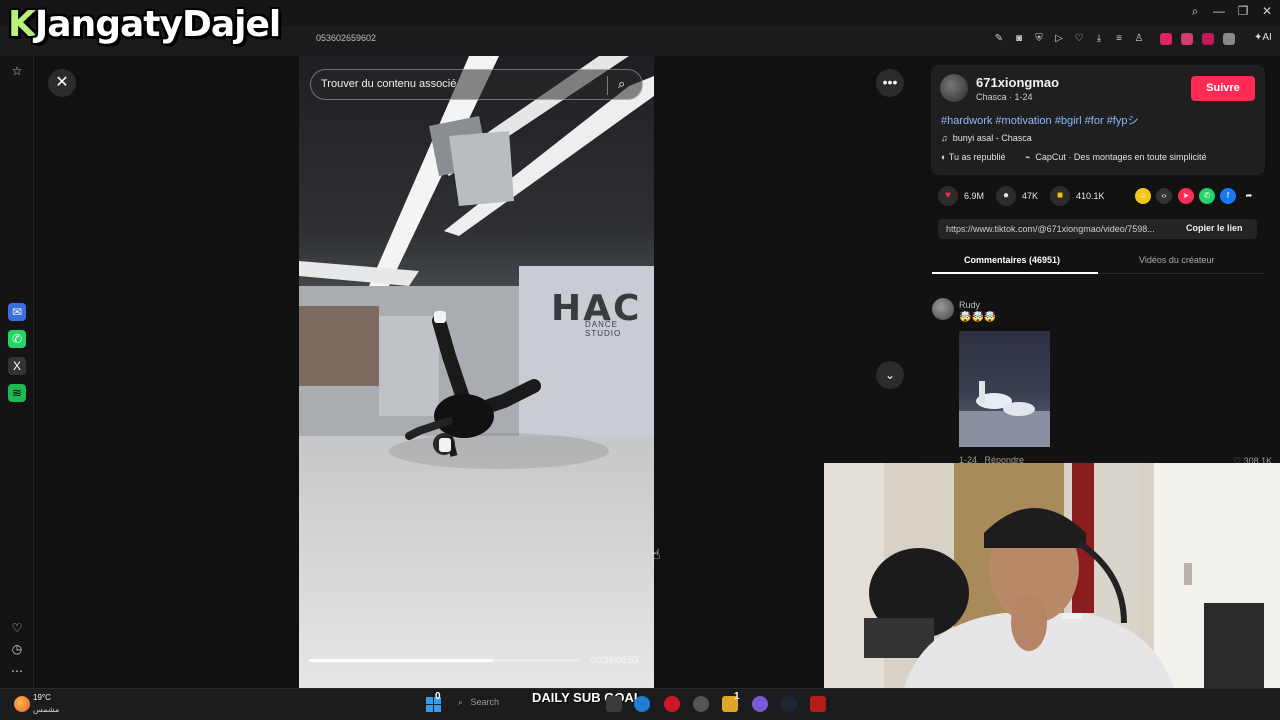  I want to click on opera-icon, so click(672, 704).